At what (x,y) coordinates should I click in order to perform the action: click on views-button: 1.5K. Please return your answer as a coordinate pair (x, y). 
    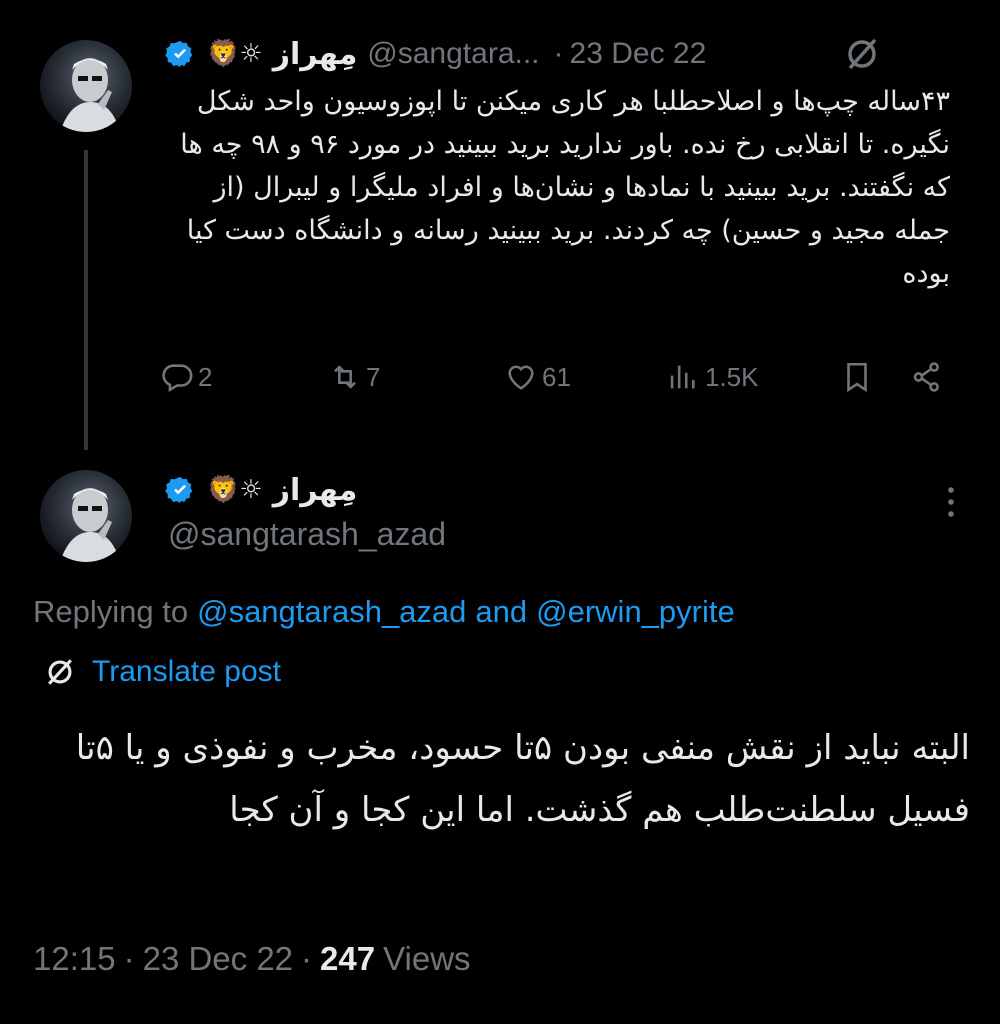
    Looking at the image, I should click on (712, 377).